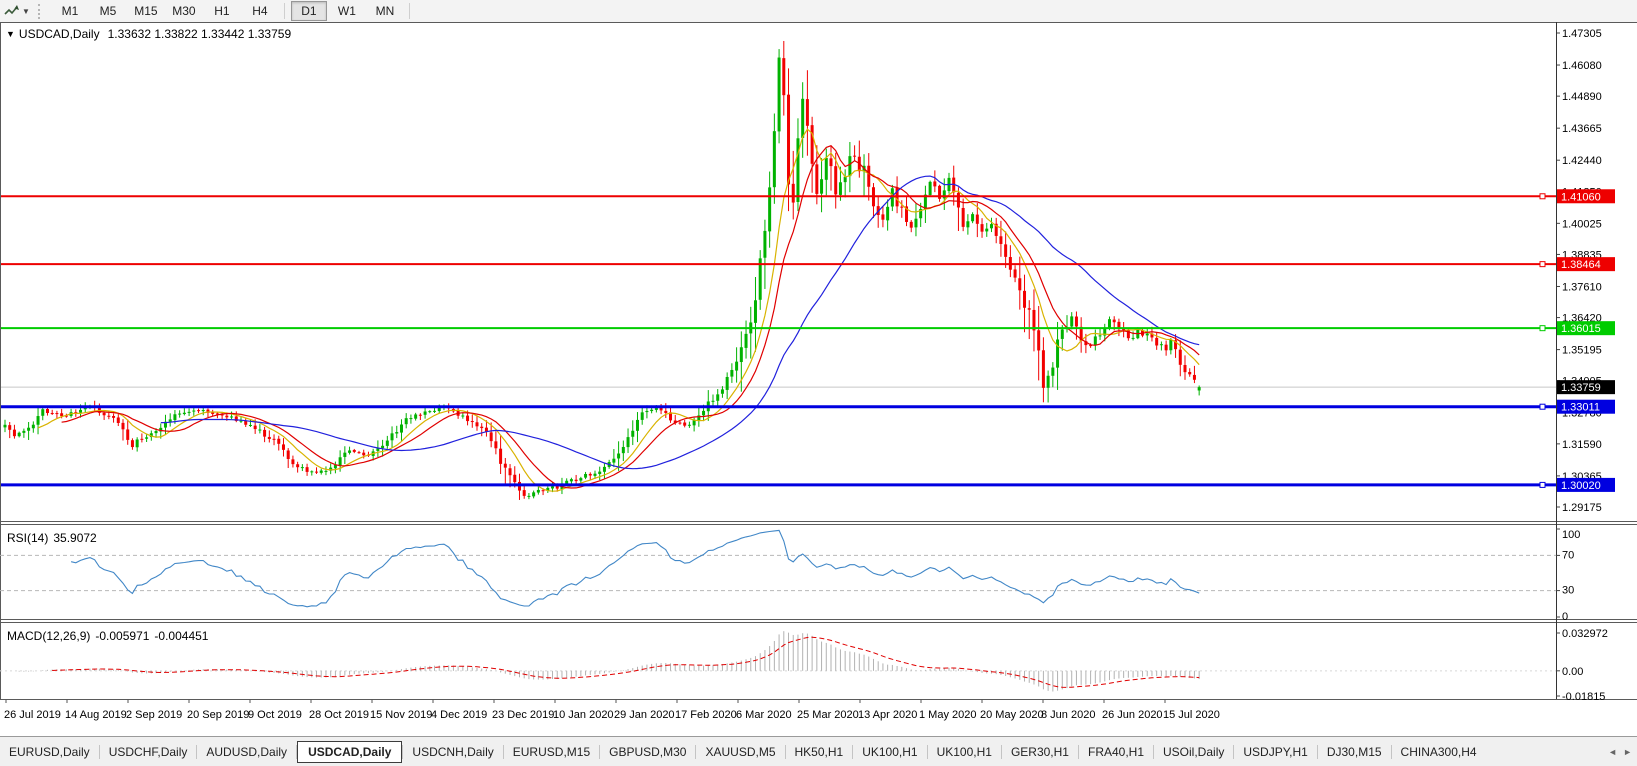 This screenshot has height=766, width=1637. I want to click on timeframe-button-h1: H1, so click(222, 11).